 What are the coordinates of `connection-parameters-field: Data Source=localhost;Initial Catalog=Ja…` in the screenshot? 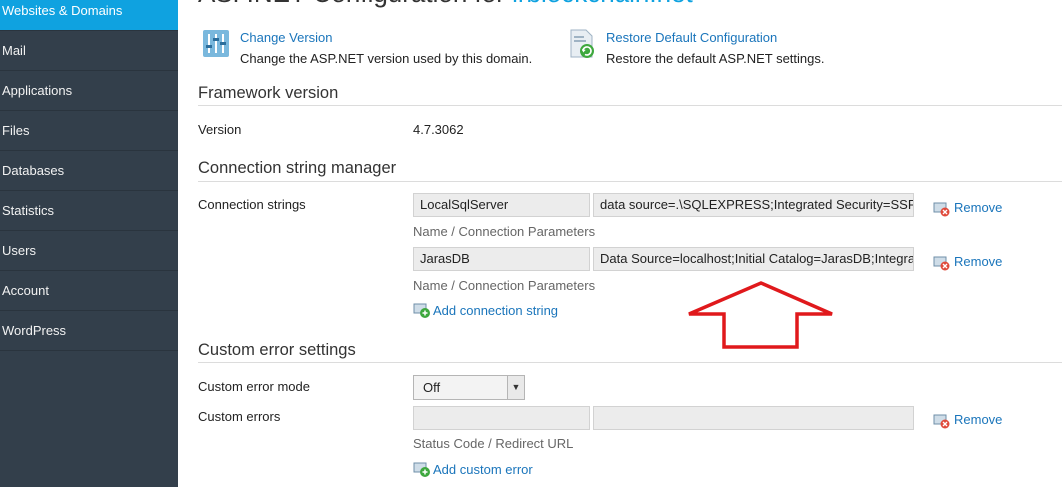 It's located at (753, 259).